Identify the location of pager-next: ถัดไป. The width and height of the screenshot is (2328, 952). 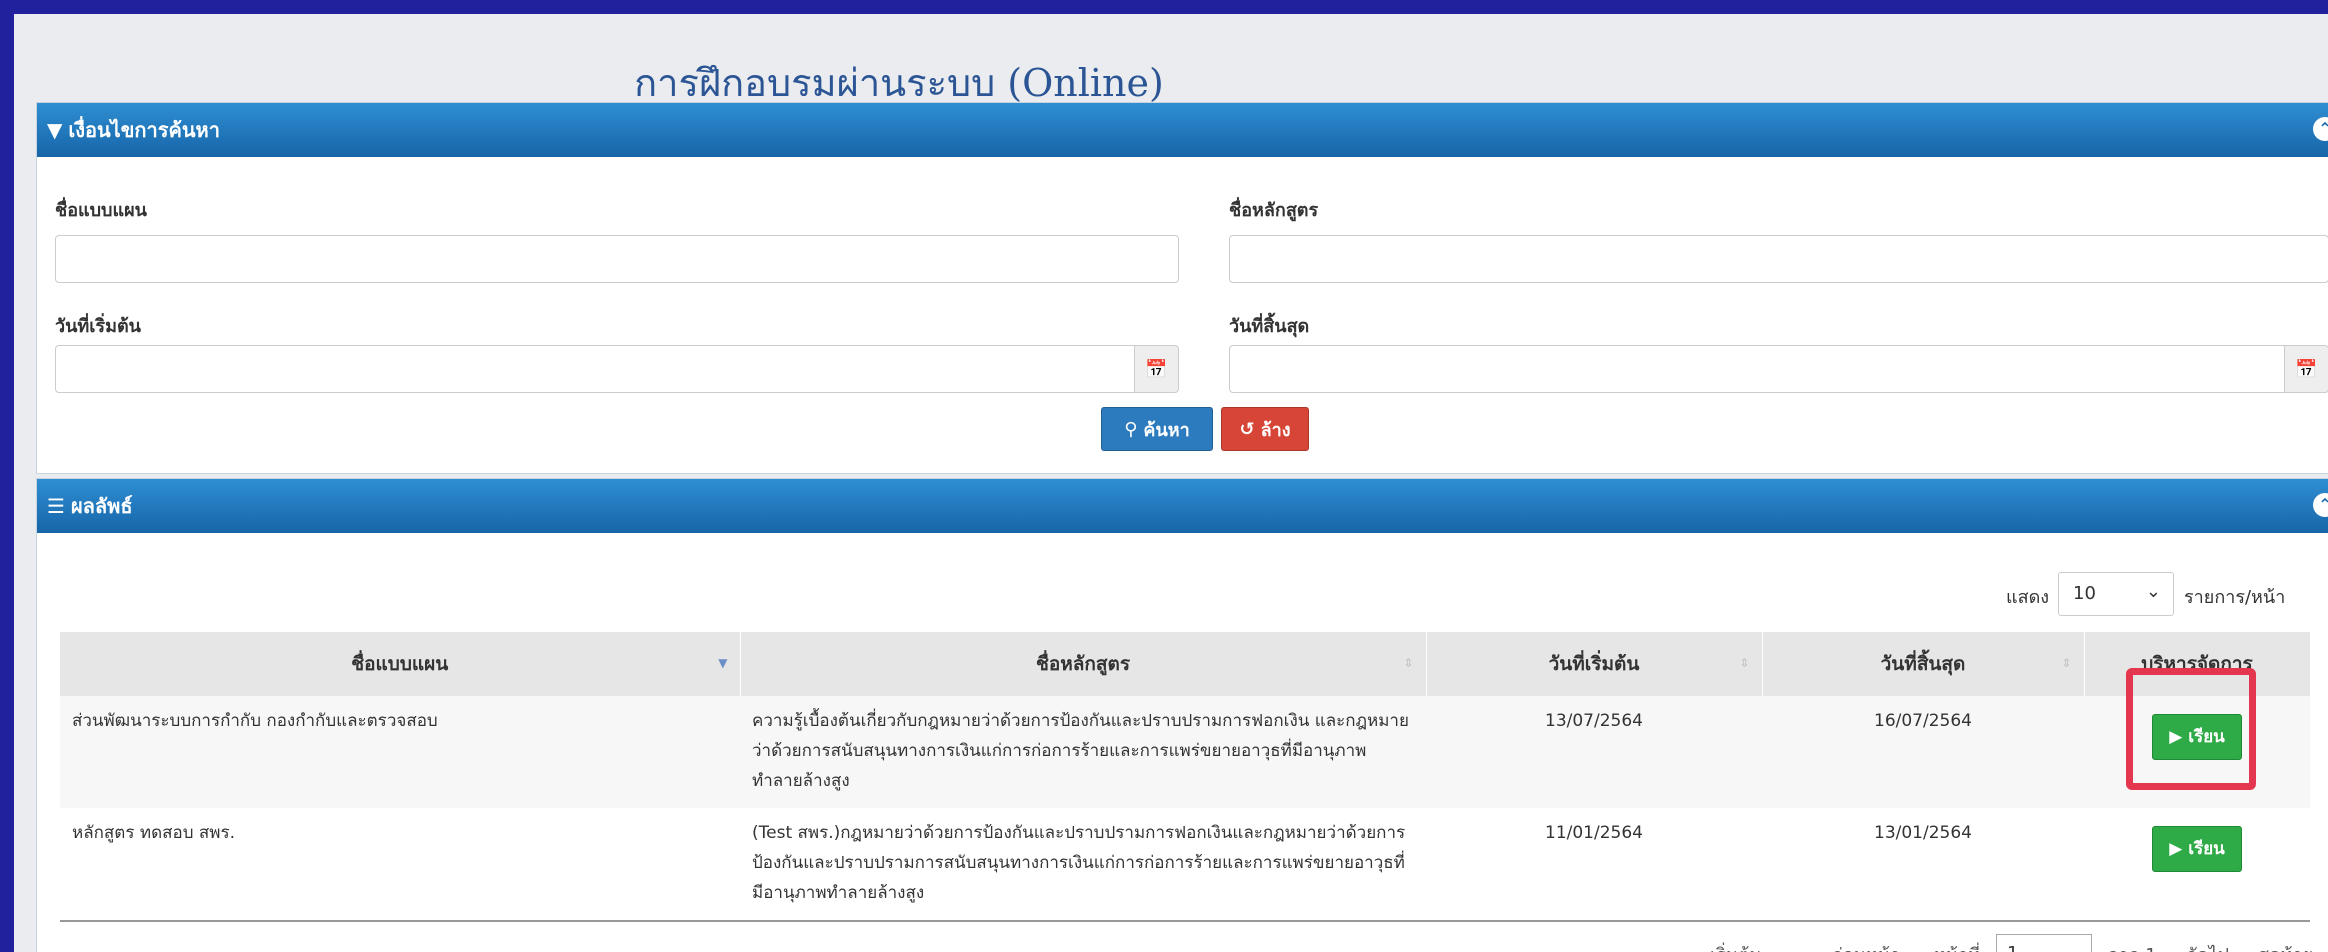
(2207, 946).